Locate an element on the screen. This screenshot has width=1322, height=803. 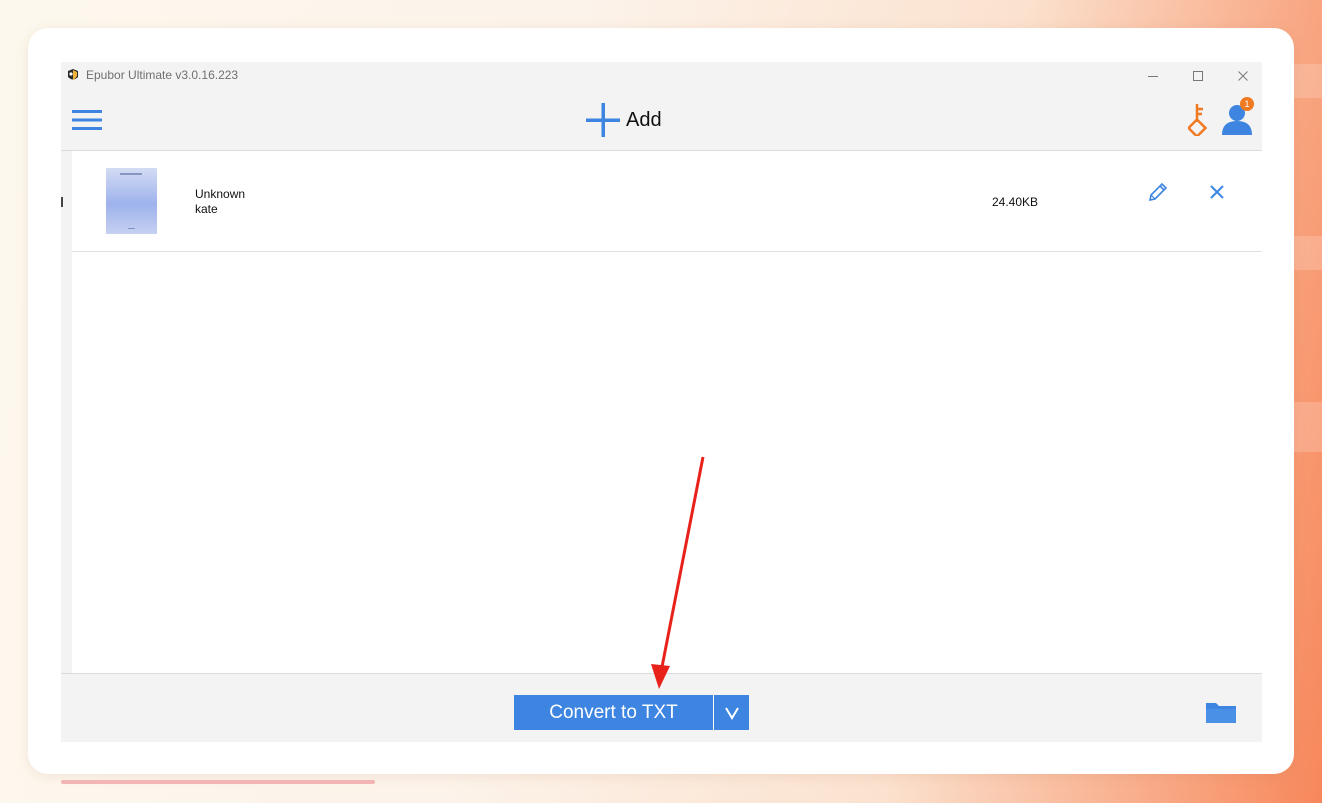
row-marker is located at coordinates (62, 202).